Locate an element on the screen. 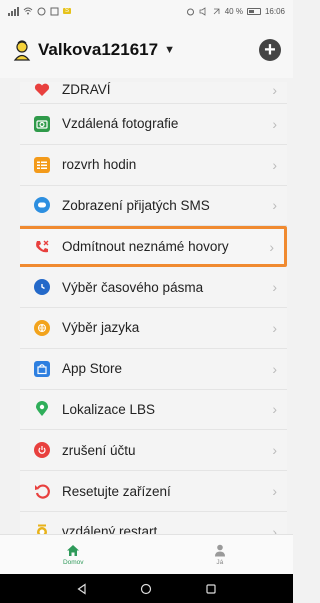 The width and height of the screenshot is (320, 603). bag-icon is located at coordinates (42, 368).